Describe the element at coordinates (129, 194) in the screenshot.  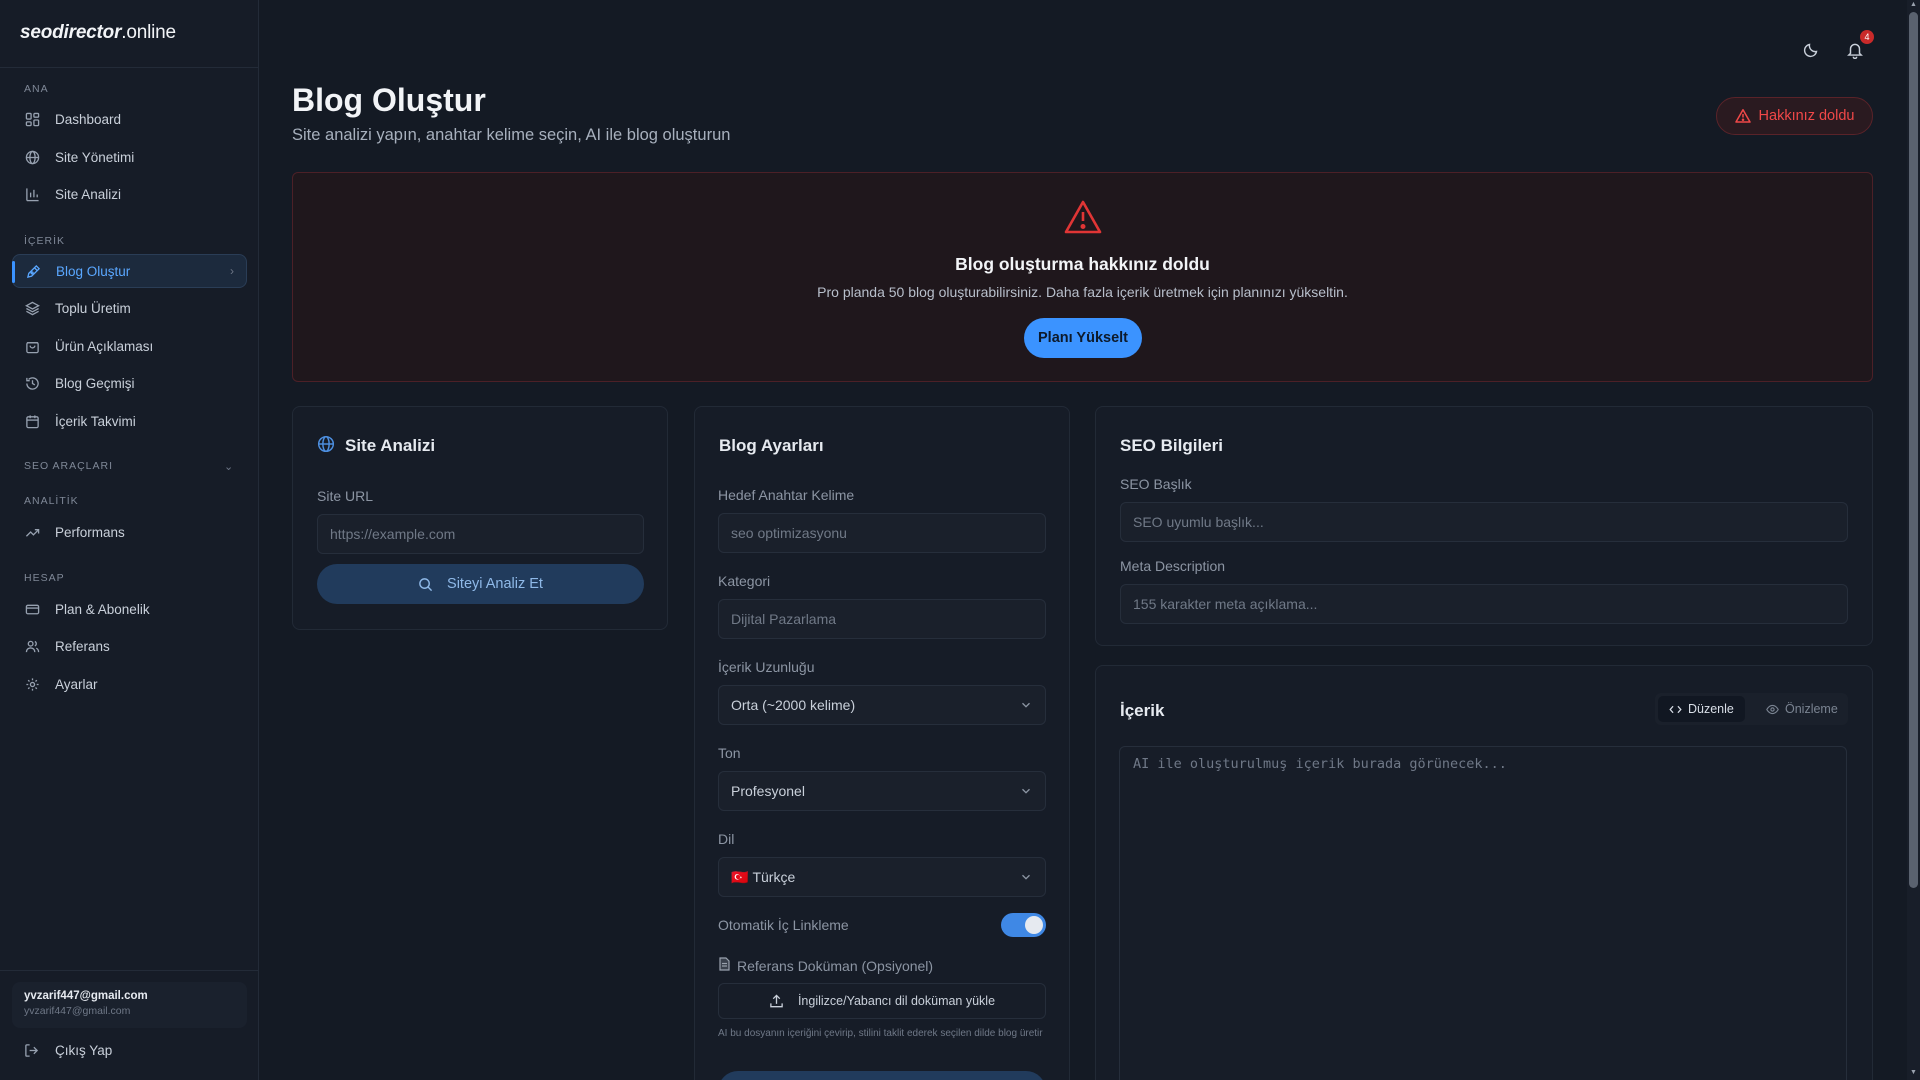
I see `sidebar-item-site-analizi: Site Analizi` at that location.